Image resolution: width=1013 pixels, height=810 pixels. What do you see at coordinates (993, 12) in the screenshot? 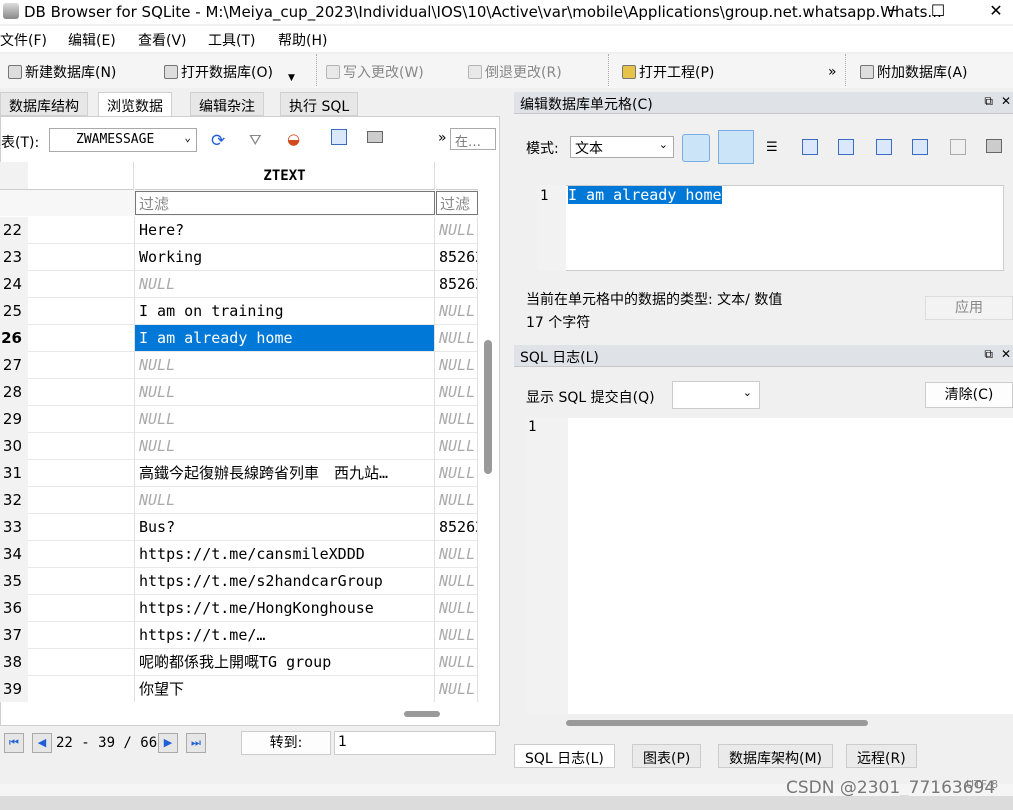
I see `close-button: ✕` at bounding box center [993, 12].